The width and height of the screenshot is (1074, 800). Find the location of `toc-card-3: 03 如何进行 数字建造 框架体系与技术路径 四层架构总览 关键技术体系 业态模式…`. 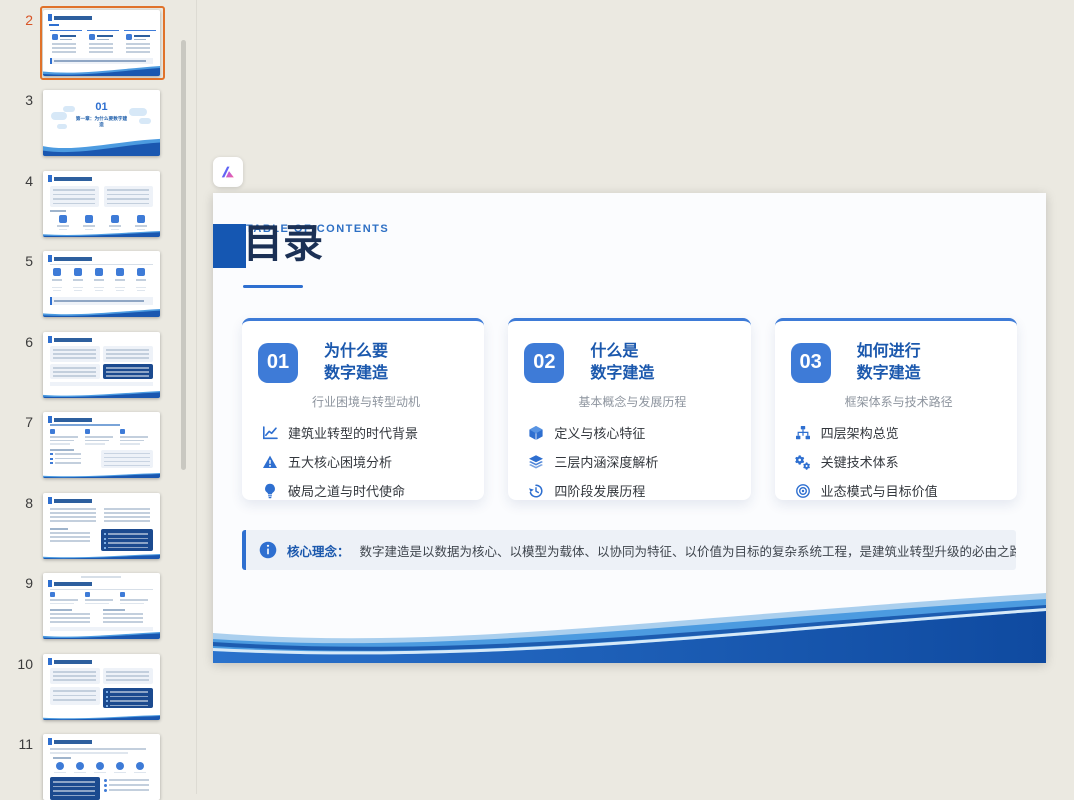

toc-card-3: 03 如何进行 数字建造 框架体系与技术路径 四层架构总览 关键技术体系 业态模式… is located at coordinates (895, 409).